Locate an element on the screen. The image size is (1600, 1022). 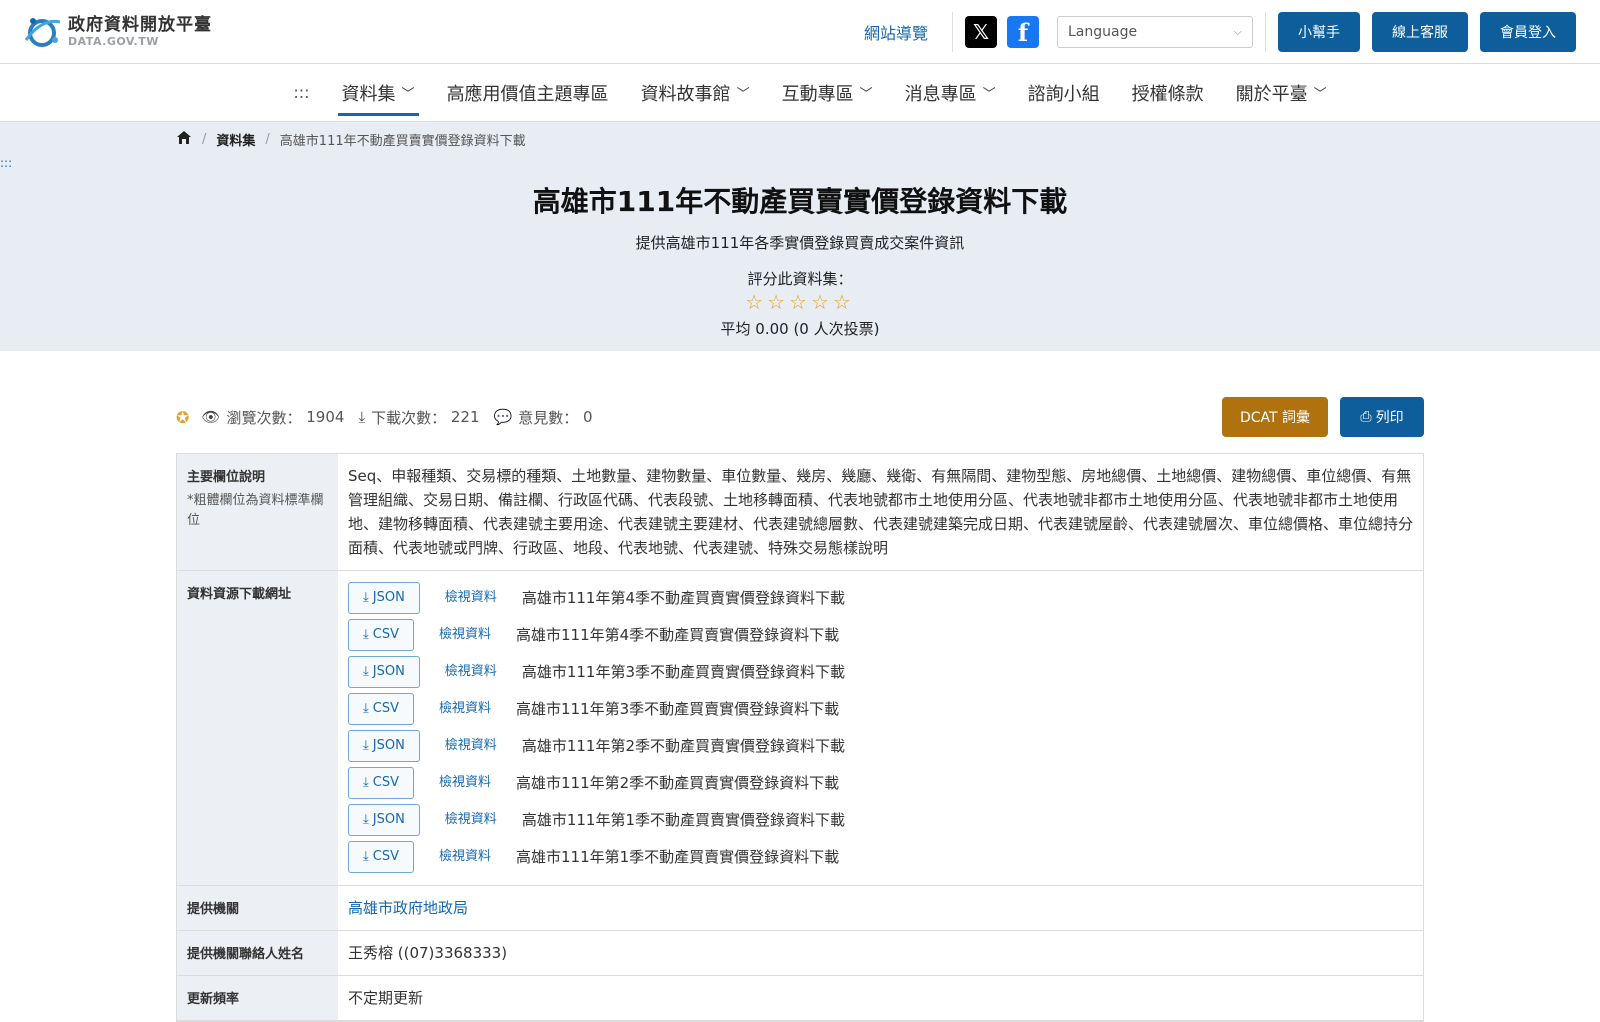
update-value: 不定期更新 is located at coordinates (386, 998).